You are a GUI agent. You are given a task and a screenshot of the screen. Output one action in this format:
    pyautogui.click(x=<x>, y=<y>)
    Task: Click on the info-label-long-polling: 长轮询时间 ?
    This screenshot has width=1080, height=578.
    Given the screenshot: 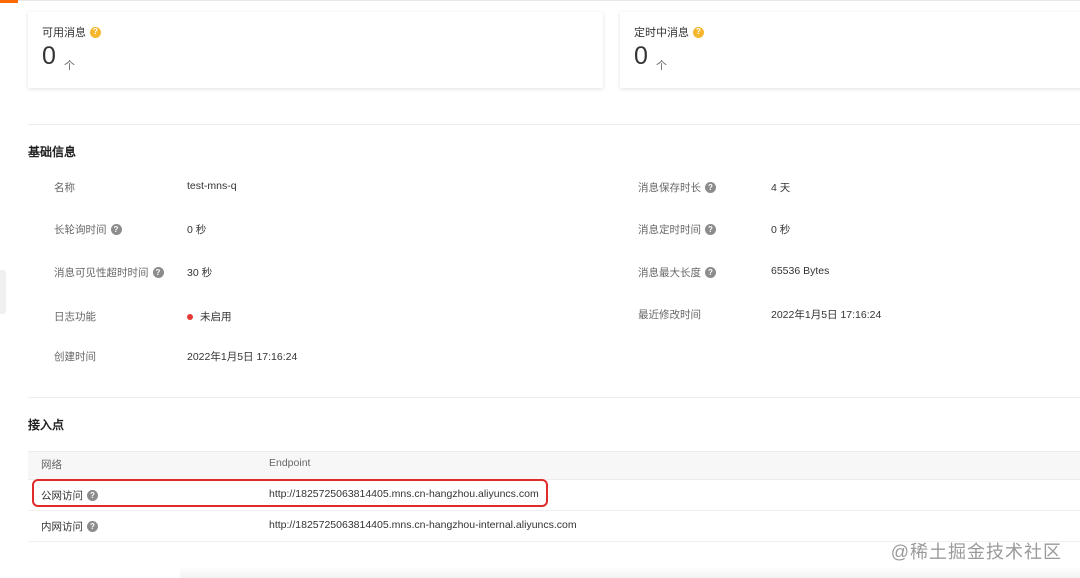 What is the action you would take?
    pyautogui.click(x=88, y=229)
    